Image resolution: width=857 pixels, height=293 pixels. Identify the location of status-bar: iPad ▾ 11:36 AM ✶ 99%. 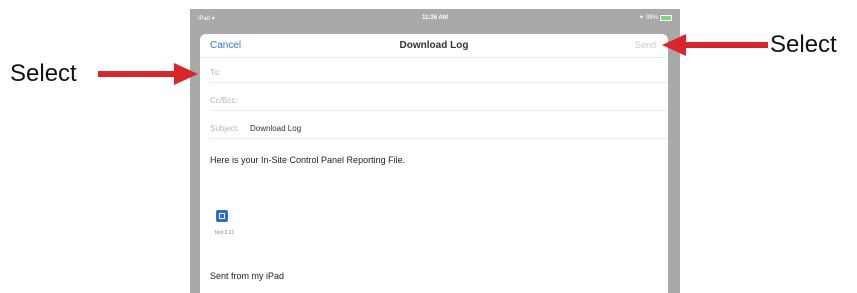
(435, 19).